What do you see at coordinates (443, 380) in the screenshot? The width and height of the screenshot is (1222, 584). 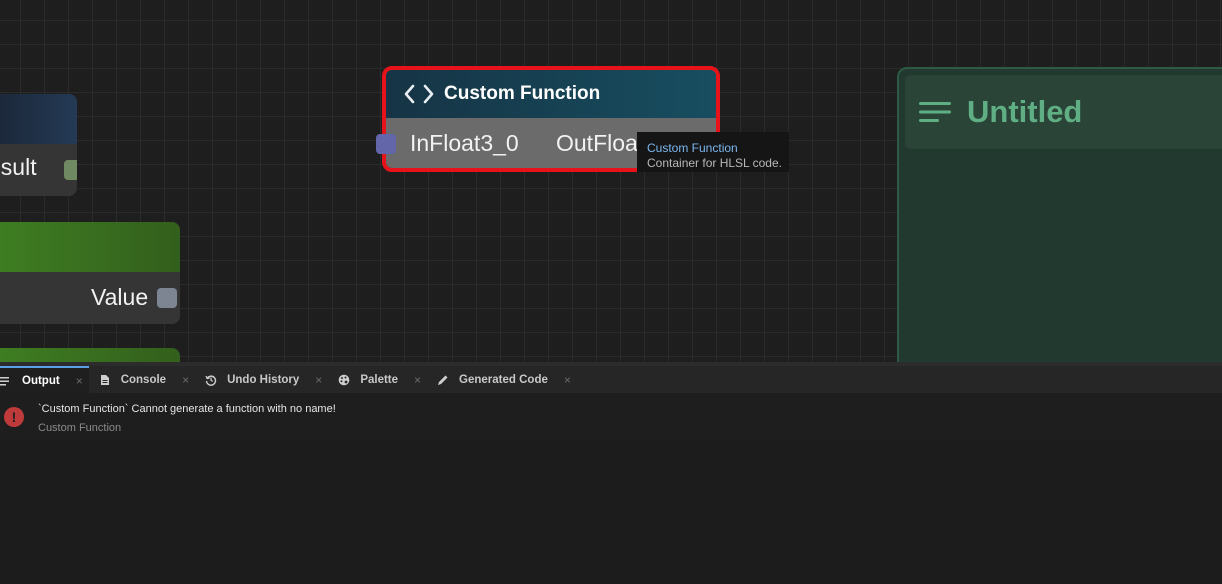 I see `pencil-icon` at bounding box center [443, 380].